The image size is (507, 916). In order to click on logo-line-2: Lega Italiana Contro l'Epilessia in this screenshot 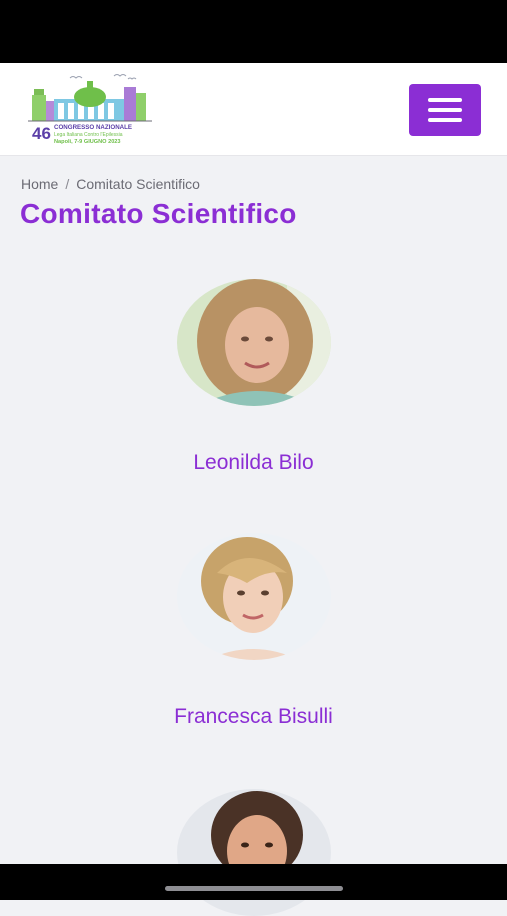, I will do `click(88, 135)`.